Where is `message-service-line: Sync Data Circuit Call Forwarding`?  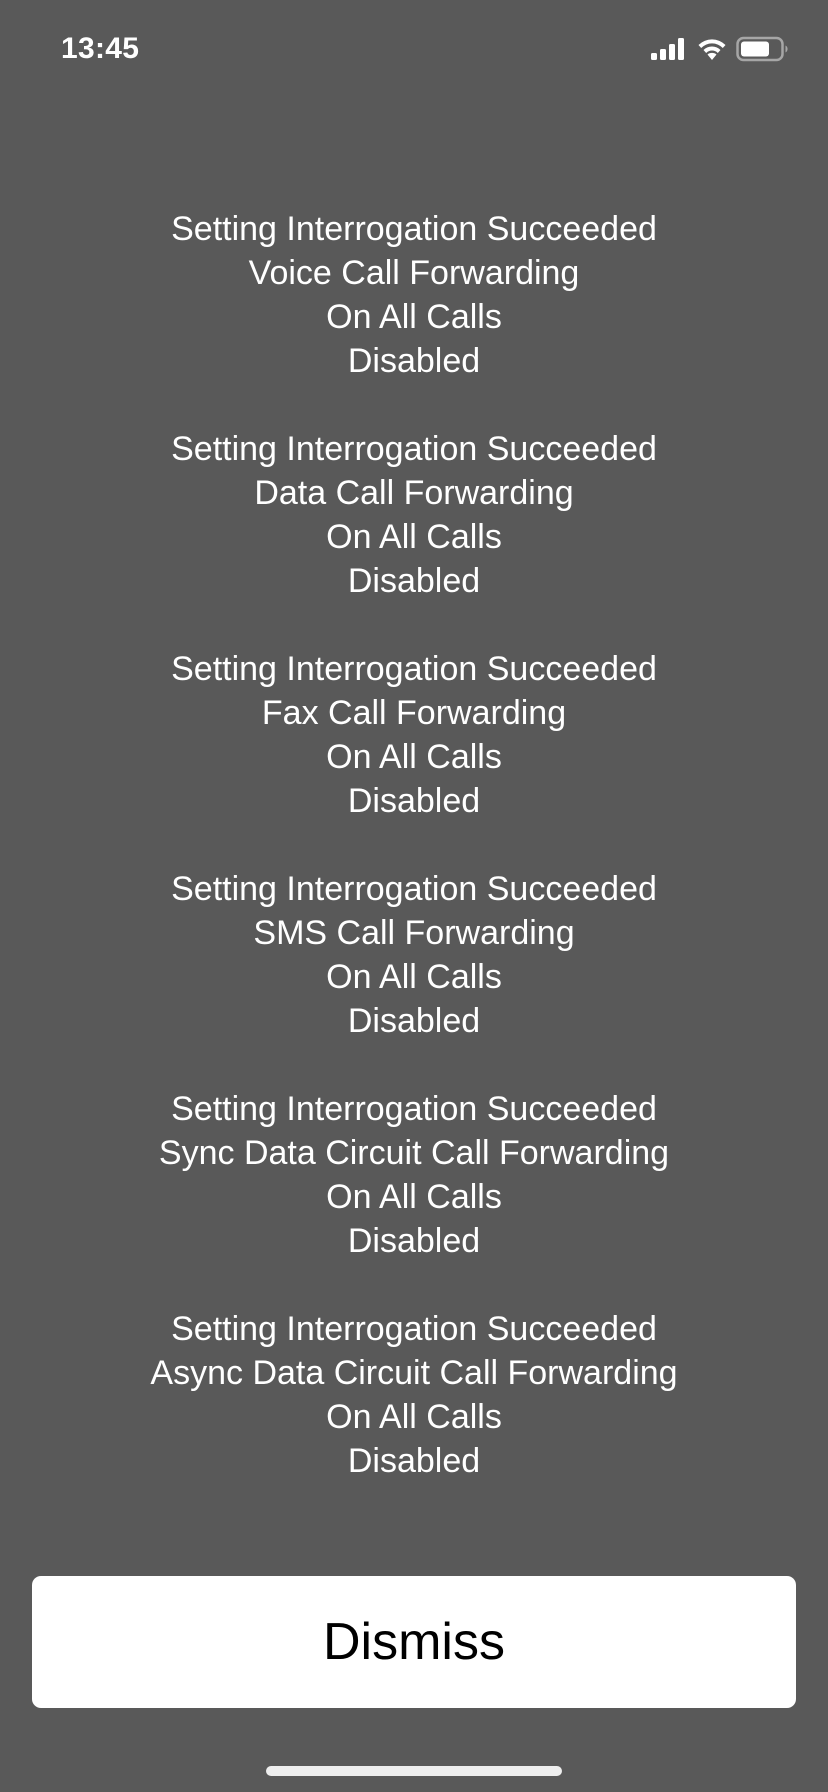 message-service-line: Sync Data Circuit Call Forwarding is located at coordinates (414, 1153).